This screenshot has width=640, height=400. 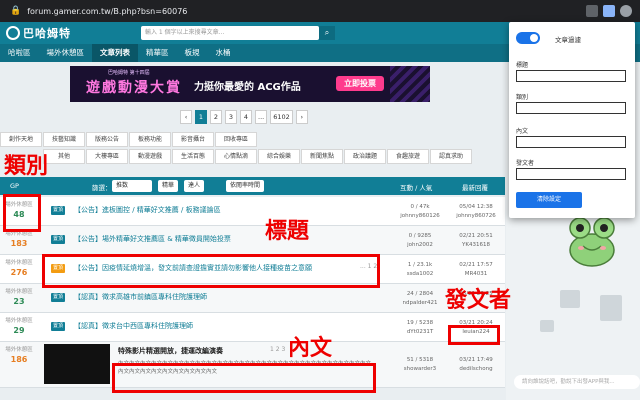 What do you see at coordinates (193, 139) in the screenshot?
I see `category-button: 影音攝台` at bounding box center [193, 139].